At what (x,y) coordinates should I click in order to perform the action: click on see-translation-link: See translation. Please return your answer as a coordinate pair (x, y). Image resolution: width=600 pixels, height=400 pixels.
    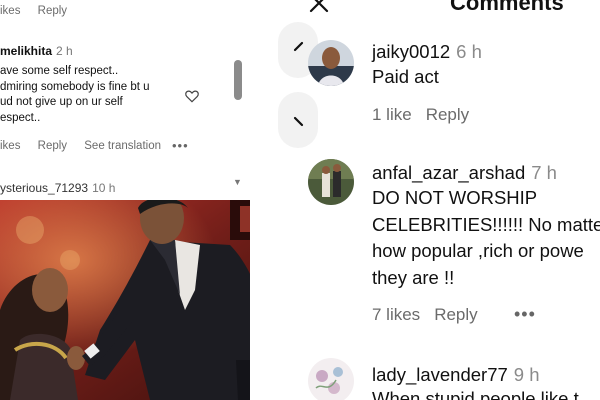
    Looking at the image, I should click on (122, 146).